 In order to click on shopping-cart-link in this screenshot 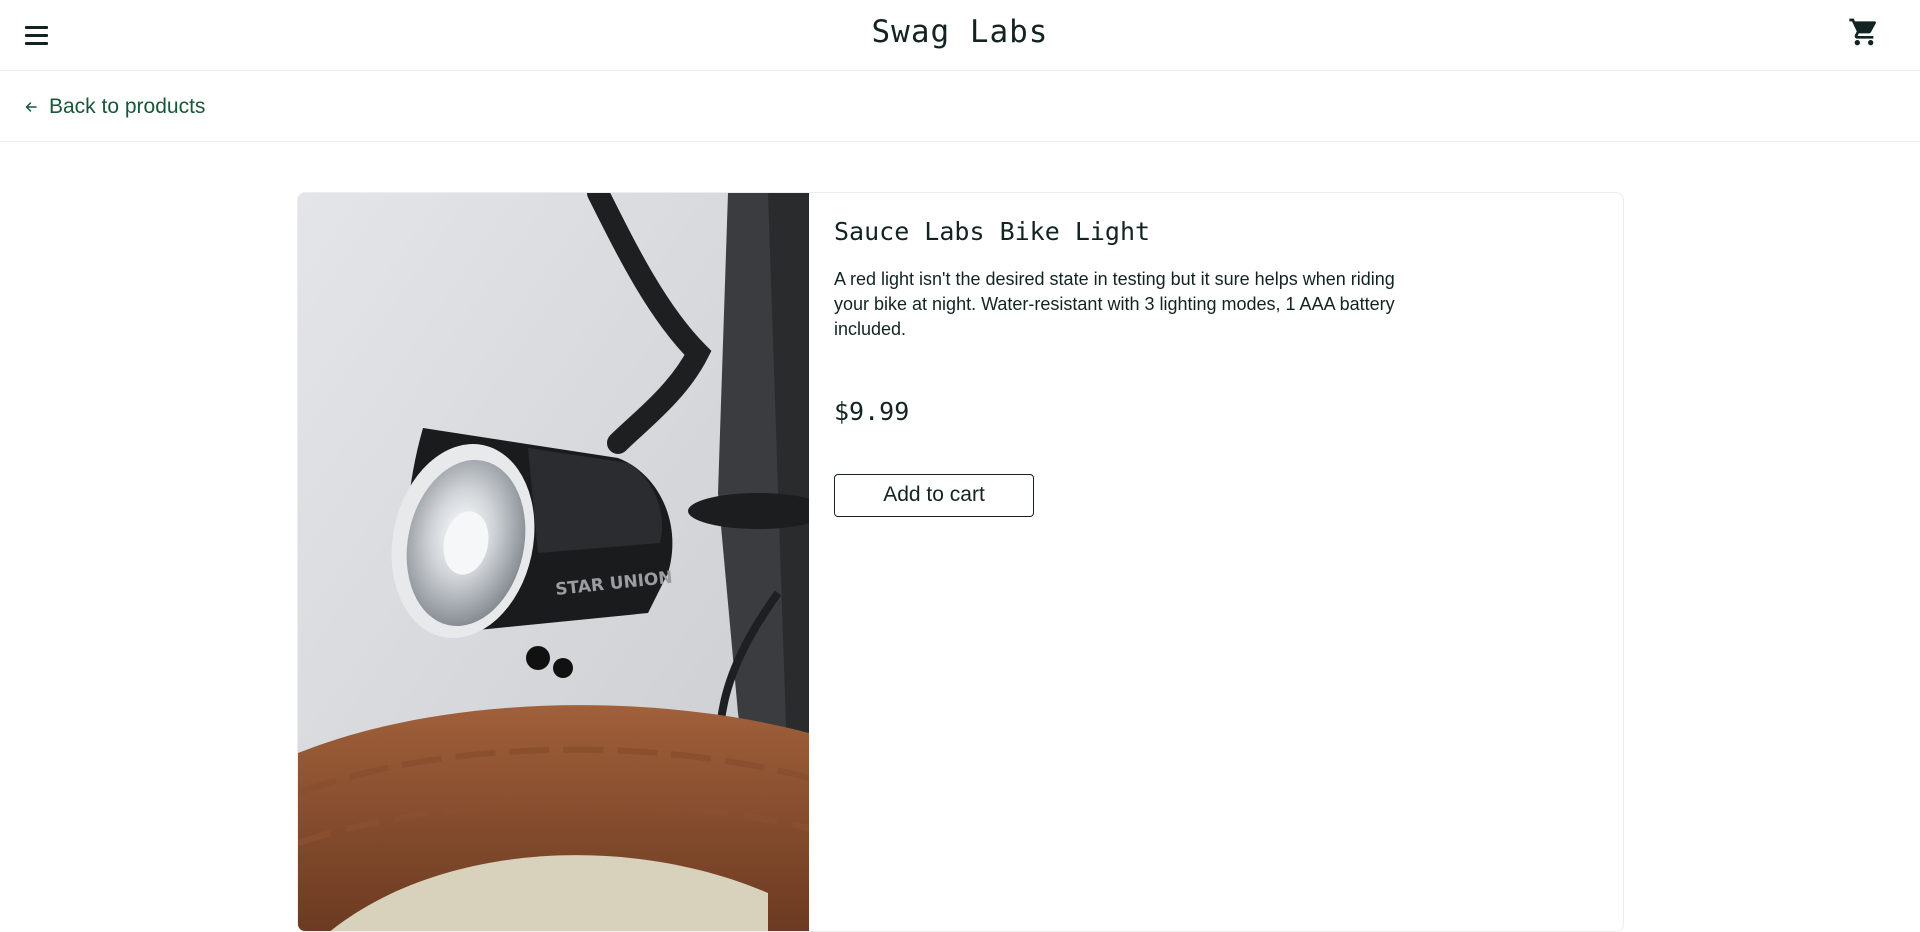, I will do `click(1864, 32)`.